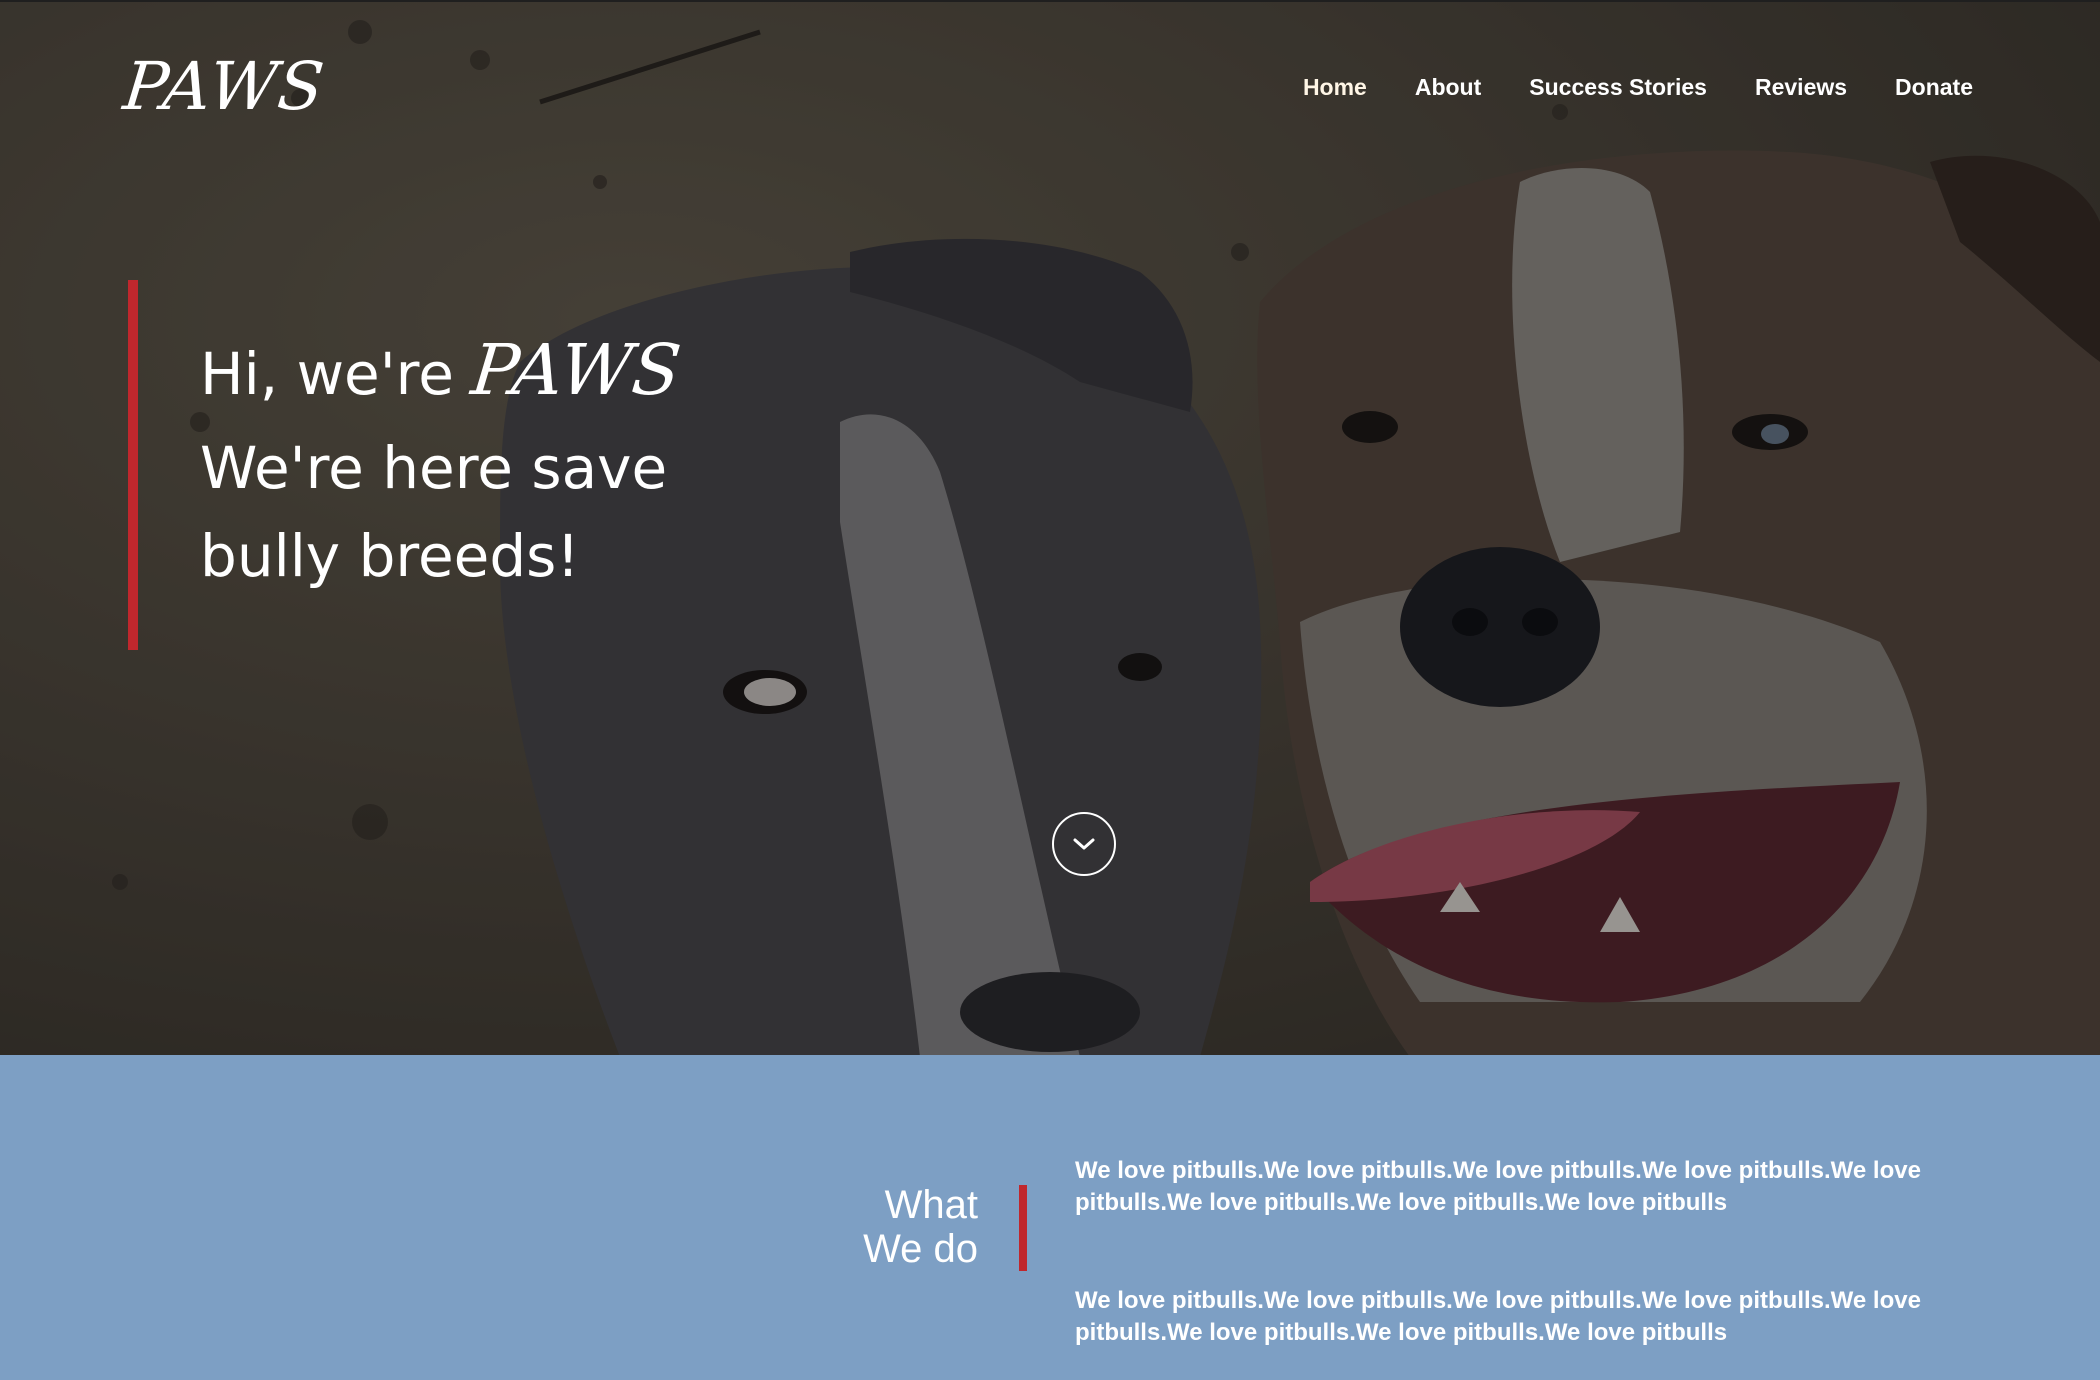 The width and height of the screenshot is (2100, 1380). I want to click on chevron-down-icon, so click(1084, 844).